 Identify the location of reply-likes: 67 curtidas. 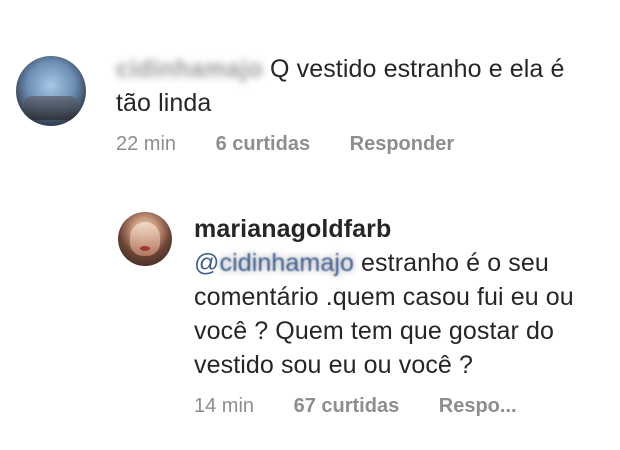
(347, 406).